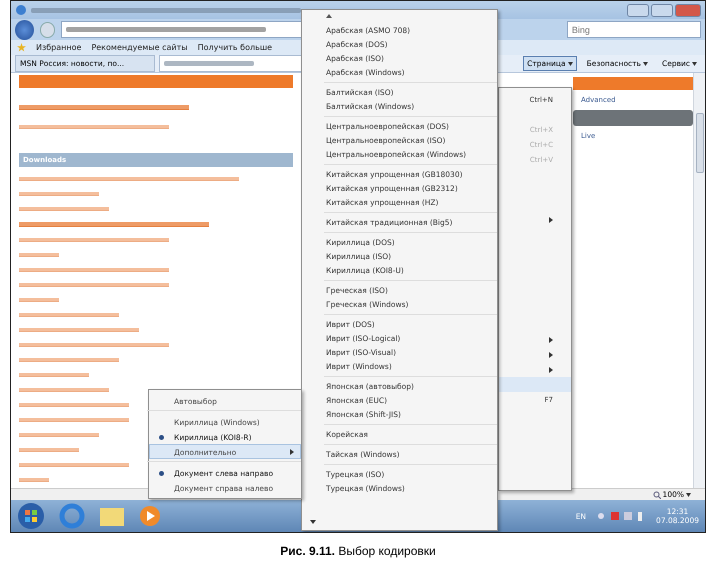 This screenshot has width=720, height=571. Describe the element at coordinates (48, 30) in the screenshot. I see `forward-button` at that location.